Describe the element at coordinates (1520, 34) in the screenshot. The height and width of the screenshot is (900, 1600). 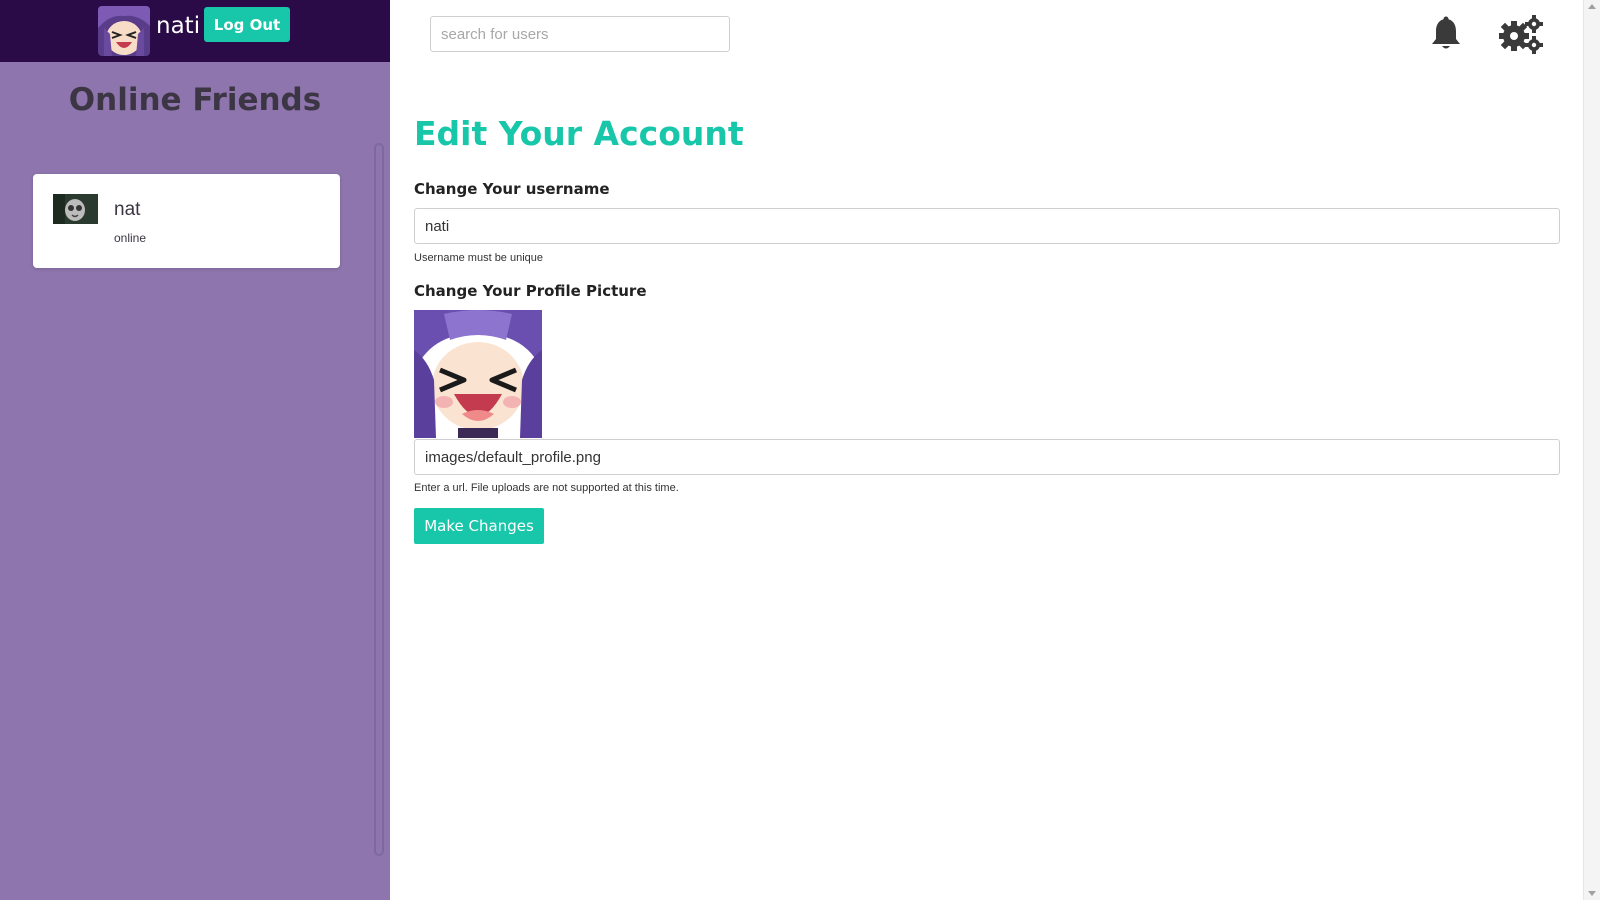
I see `gear-icon` at that location.